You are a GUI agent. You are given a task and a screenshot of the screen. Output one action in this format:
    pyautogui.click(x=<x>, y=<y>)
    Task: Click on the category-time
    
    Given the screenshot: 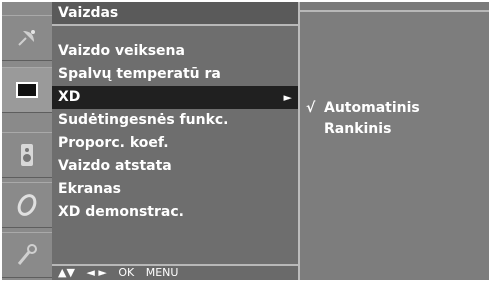 What is the action you would take?
    pyautogui.click(x=27, y=205)
    